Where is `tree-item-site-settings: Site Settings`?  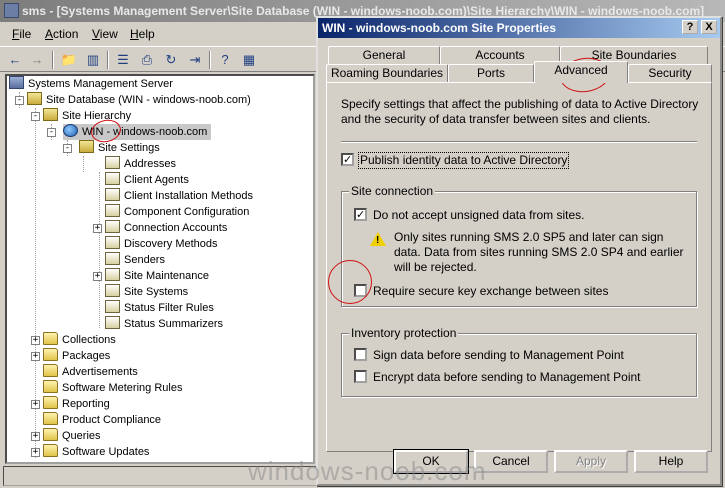 tree-item-site-settings: Site Settings is located at coordinates (119, 148).